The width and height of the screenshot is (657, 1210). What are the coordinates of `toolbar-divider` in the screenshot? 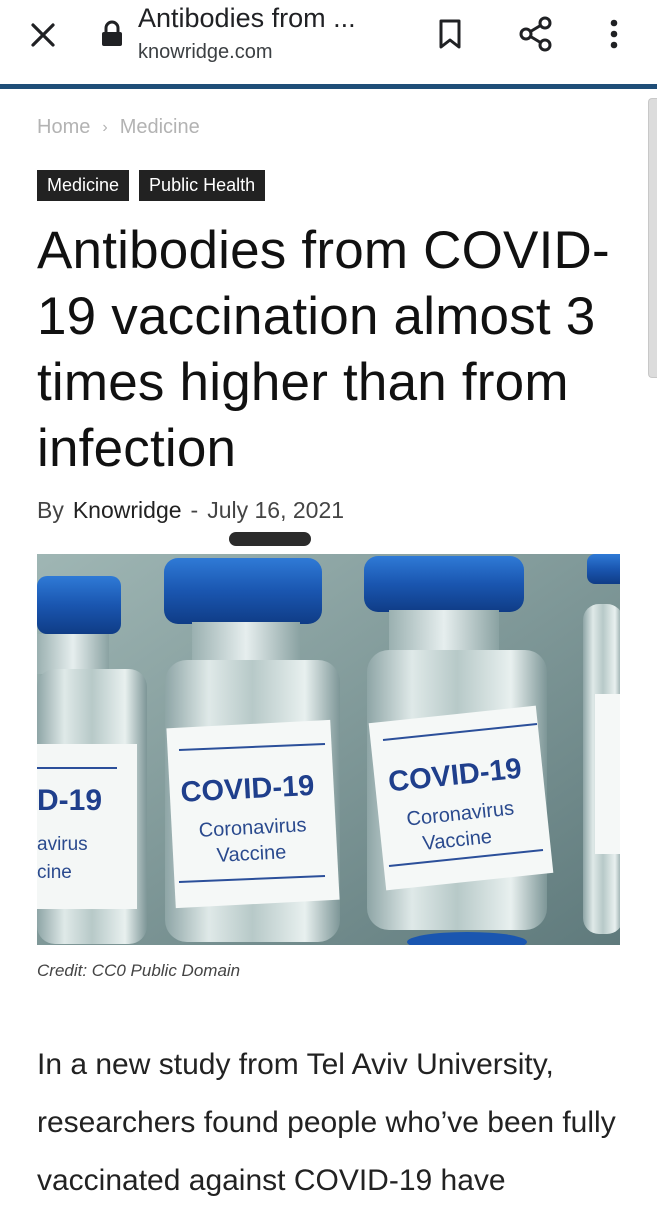 It's located at (328, 86).